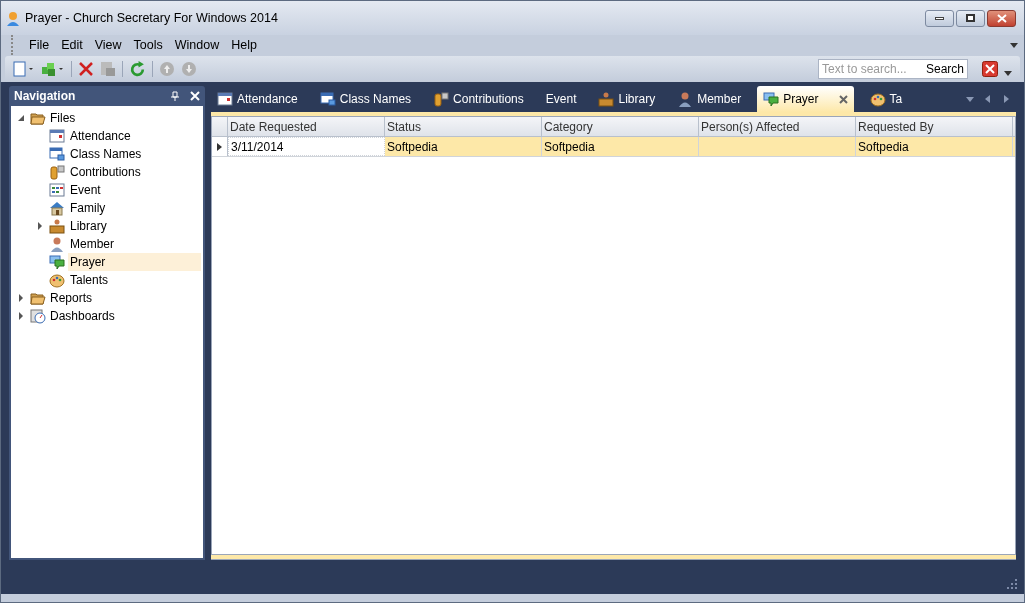  Describe the element at coordinates (62, 118) in the screenshot. I see `tree-item: Files` at that location.